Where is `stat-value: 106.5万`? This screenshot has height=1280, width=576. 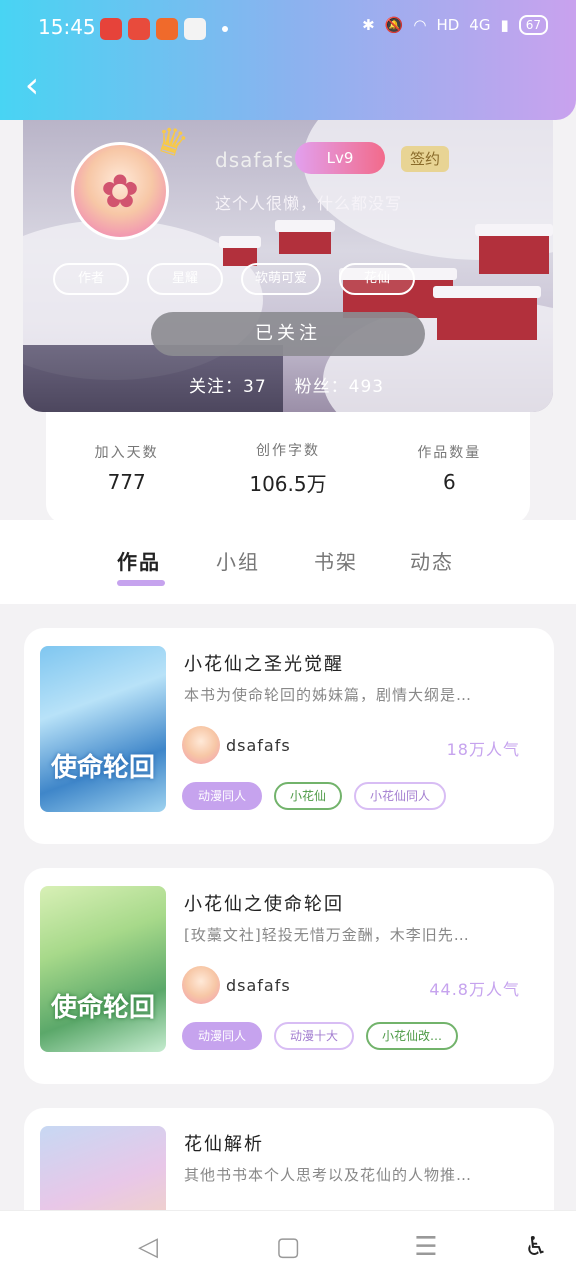
stat-value: 106.5万 is located at coordinates (288, 483).